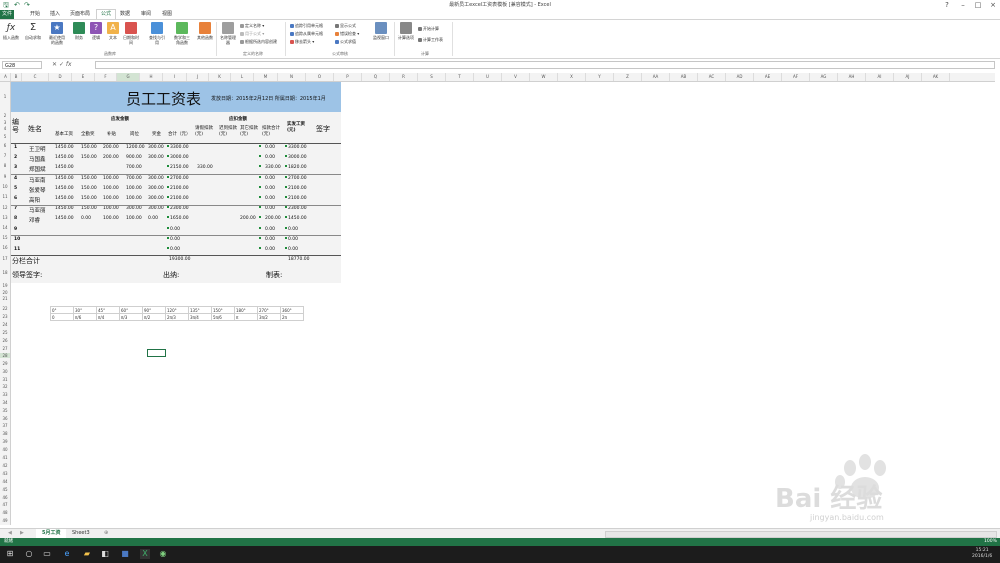  What do you see at coordinates (89, 188) in the screenshot?
I see `salary-cell-seniority: 150.00` at bounding box center [89, 188].